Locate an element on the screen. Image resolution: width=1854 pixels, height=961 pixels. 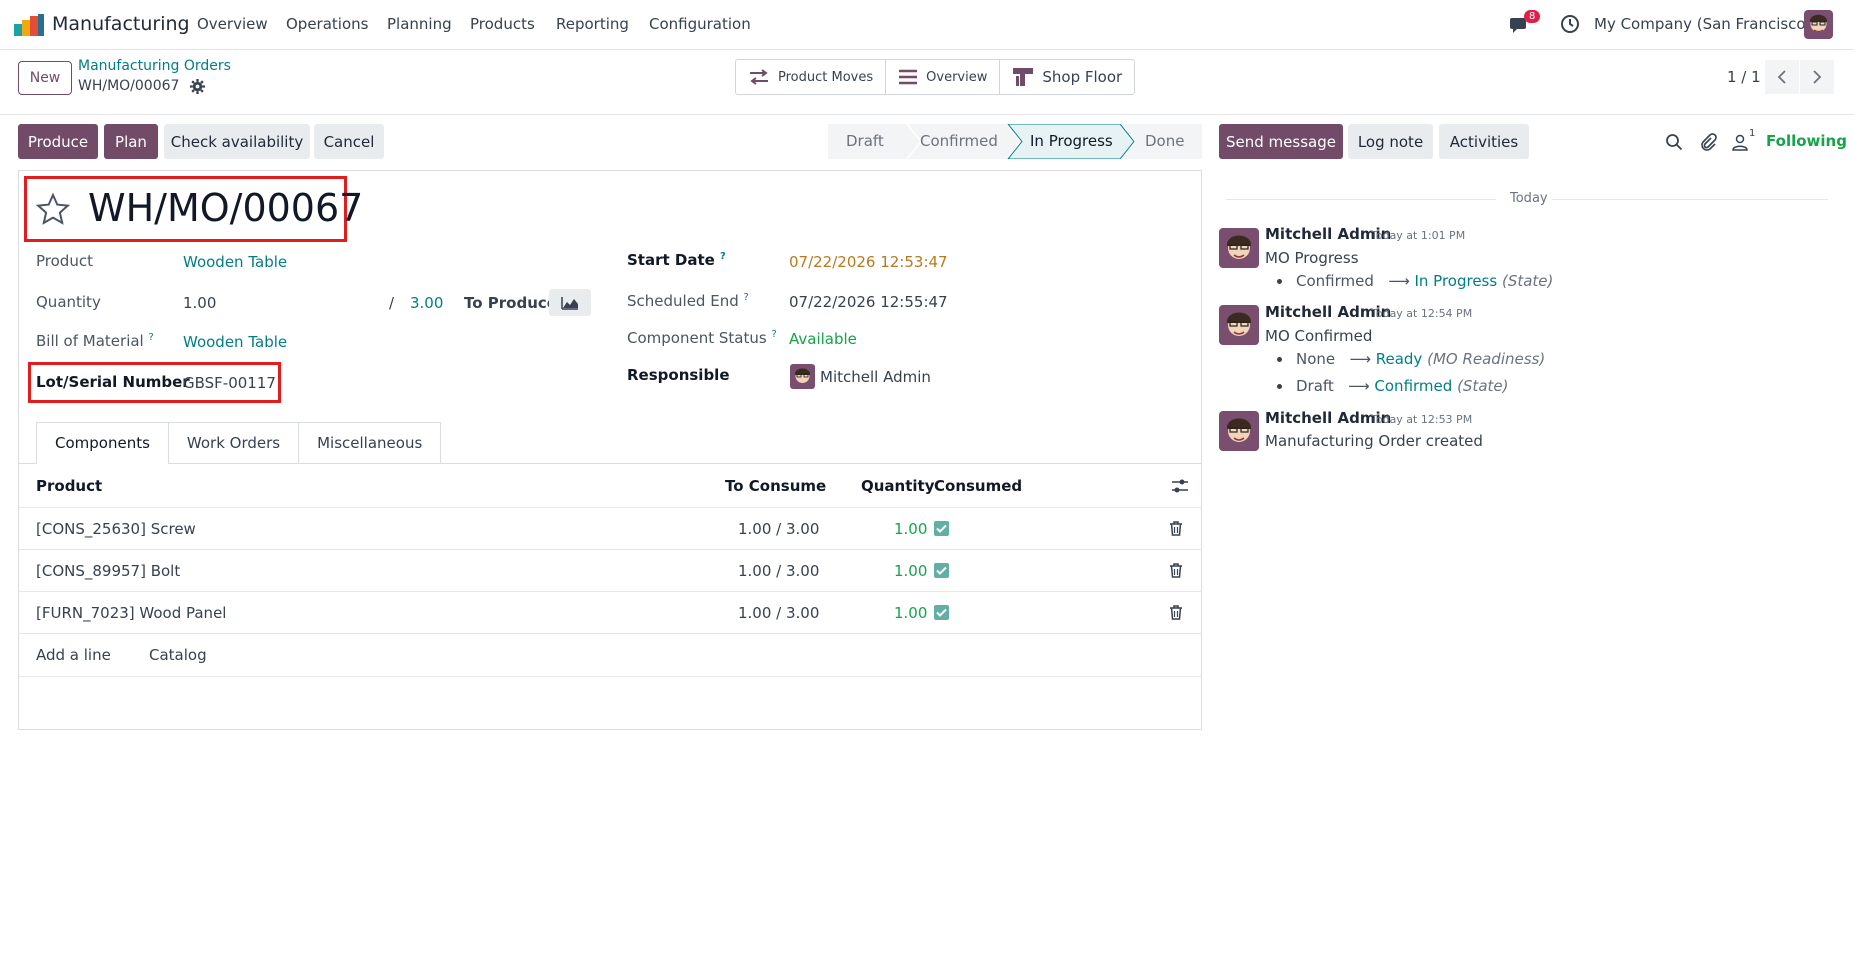
tab-work-orders: Work Orders is located at coordinates (233, 443).